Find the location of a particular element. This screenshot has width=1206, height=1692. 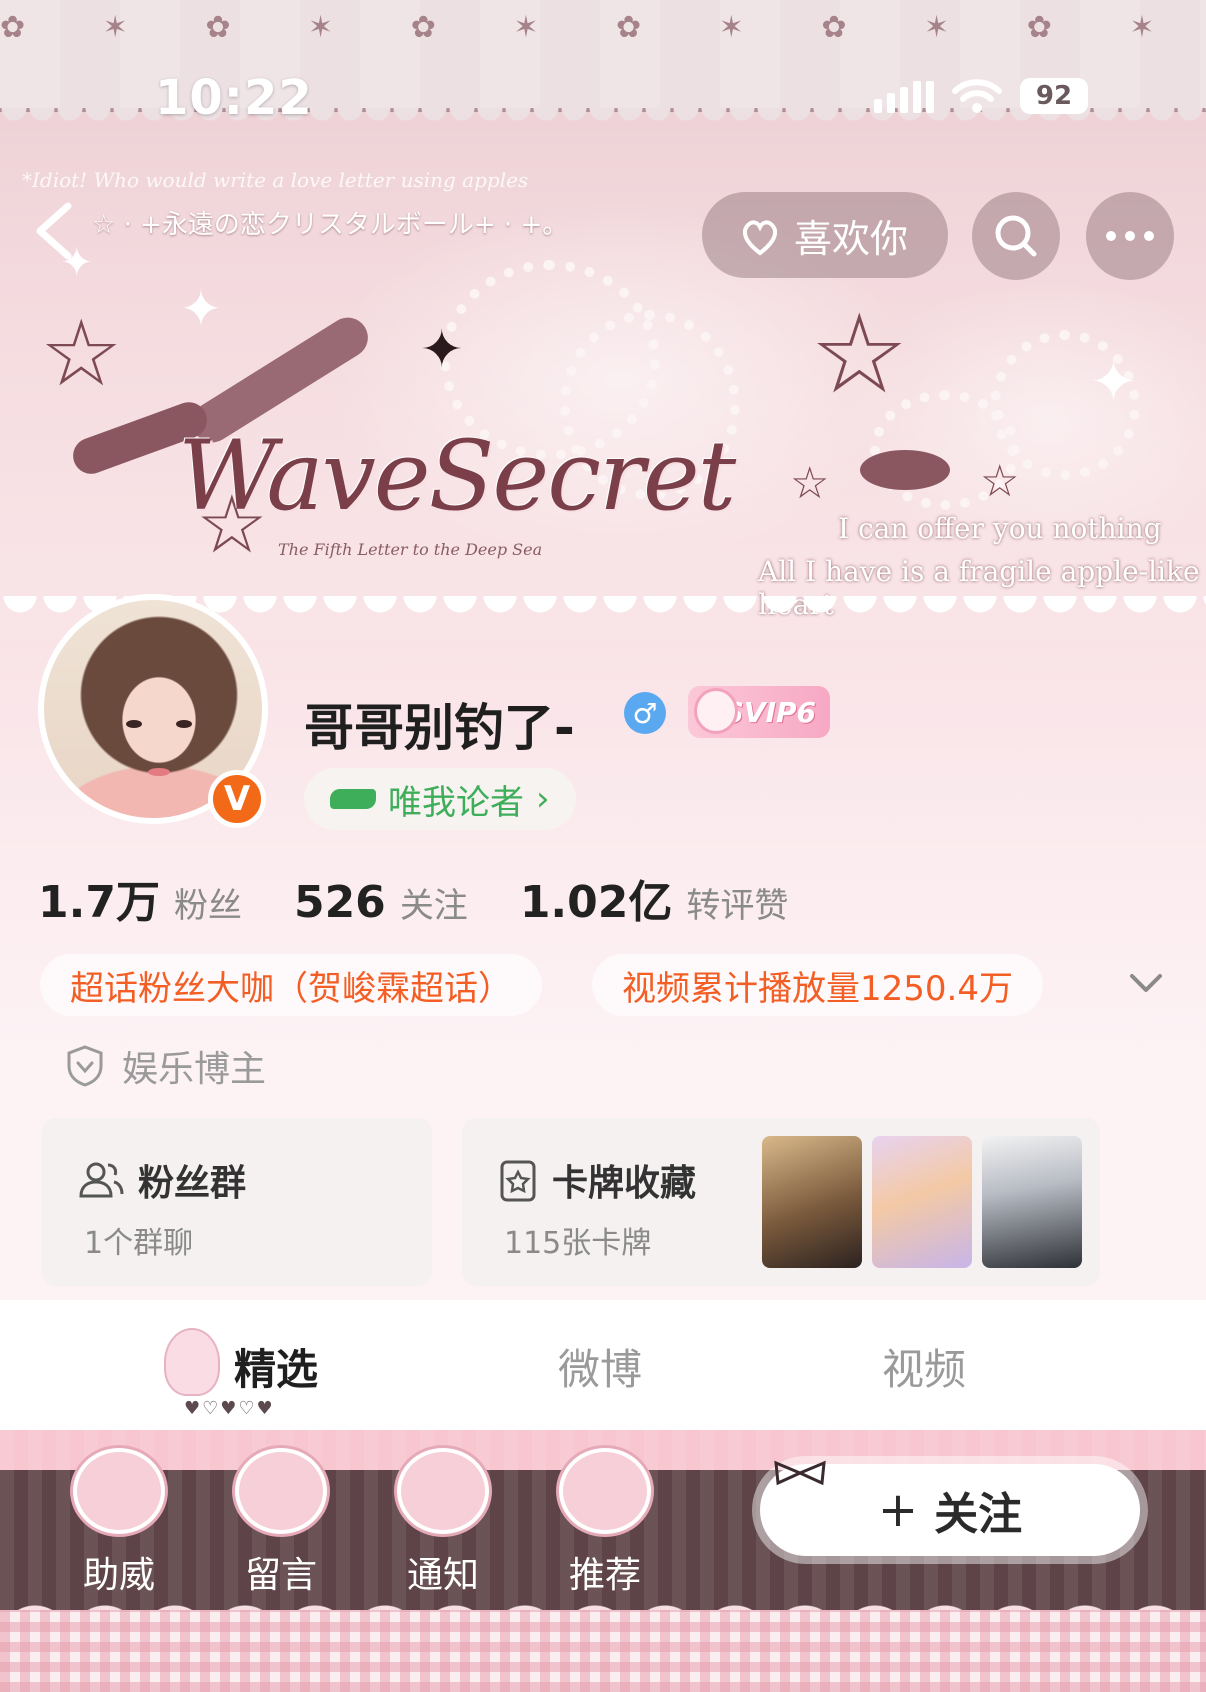

stat-value: 1.02亿 is located at coordinates (596, 902).